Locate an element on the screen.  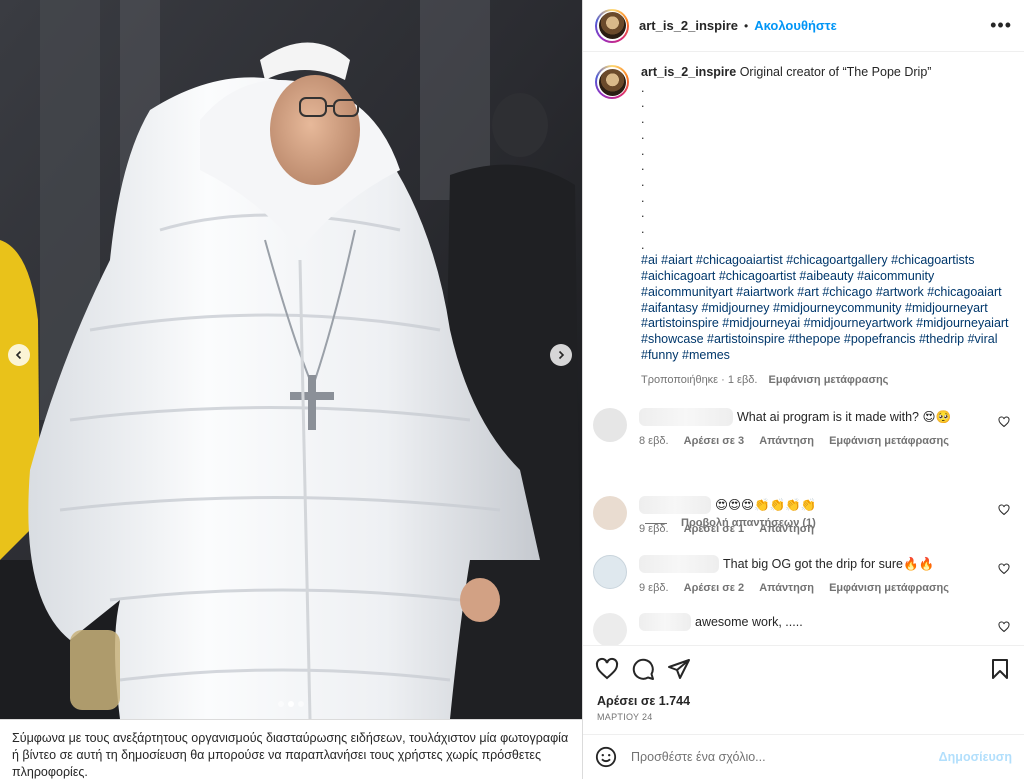
comment-likes: Αρέσει σε 1 is located at coordinates (714, 529).